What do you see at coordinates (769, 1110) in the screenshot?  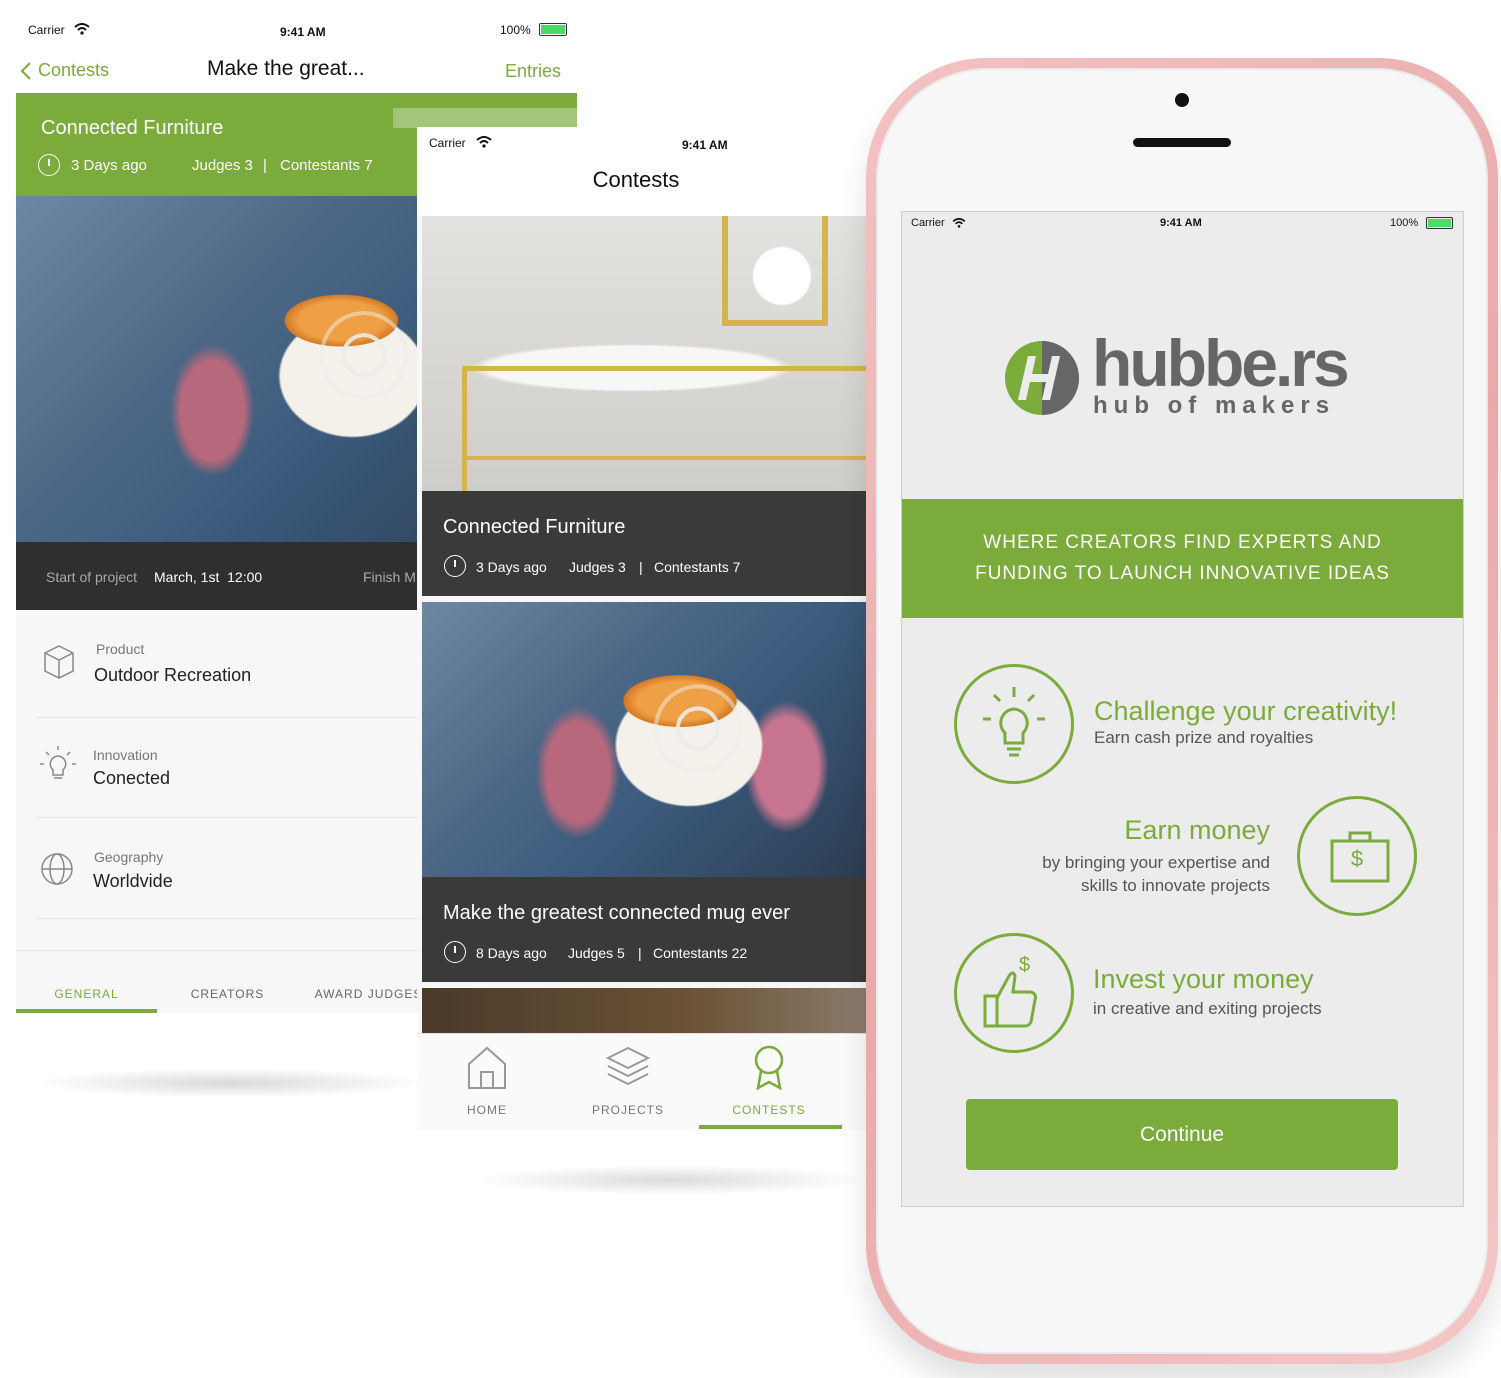 I see `tab-contests-label: CONTESTS` at bounding box center [769, 1110].